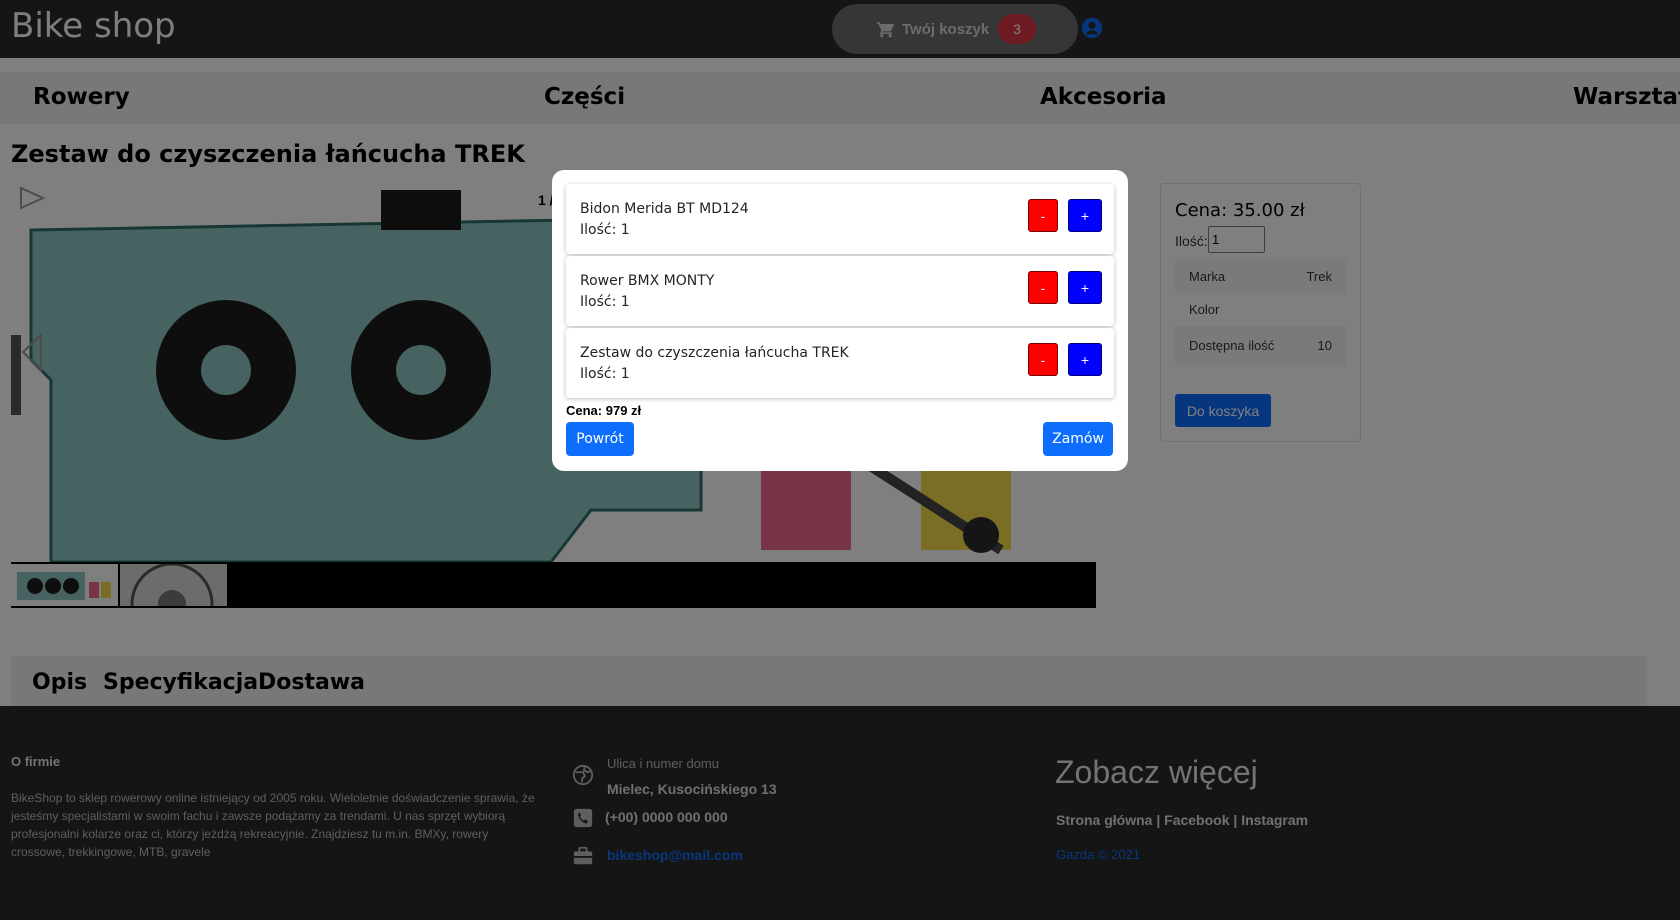  I want to click on cart-item-name: Bidon Merida BT MD124, so click(664, 209).